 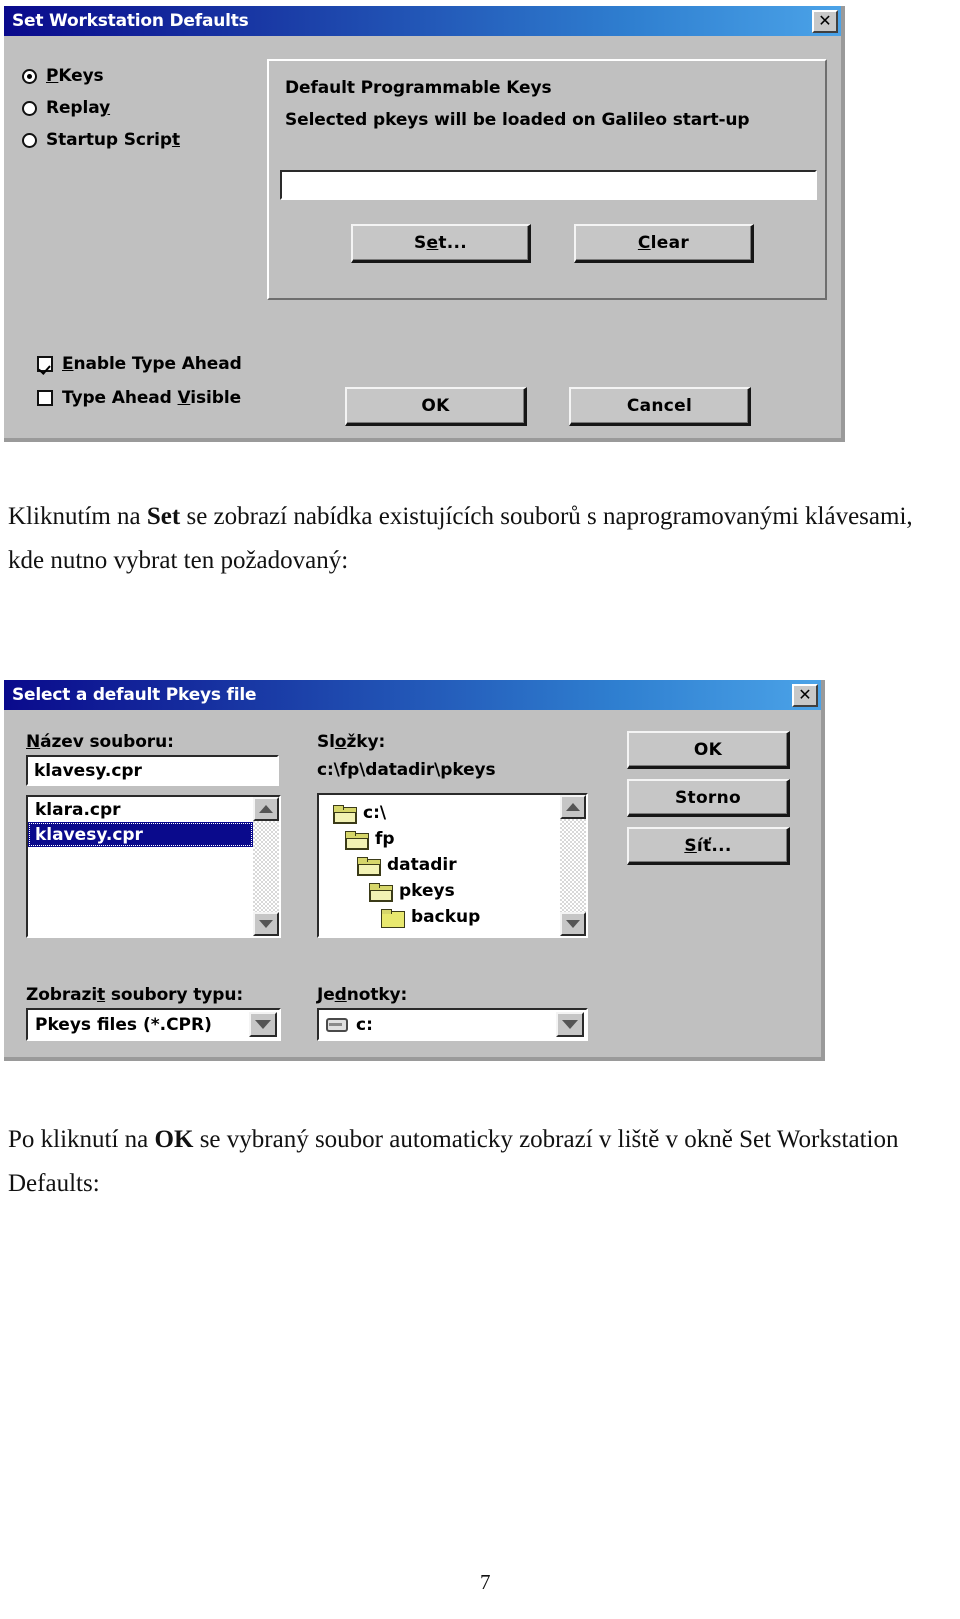 What do you see at coordinates (337, 1024) in the screenshot?
I see `drive-icon` at bounding box center [337, 1024].